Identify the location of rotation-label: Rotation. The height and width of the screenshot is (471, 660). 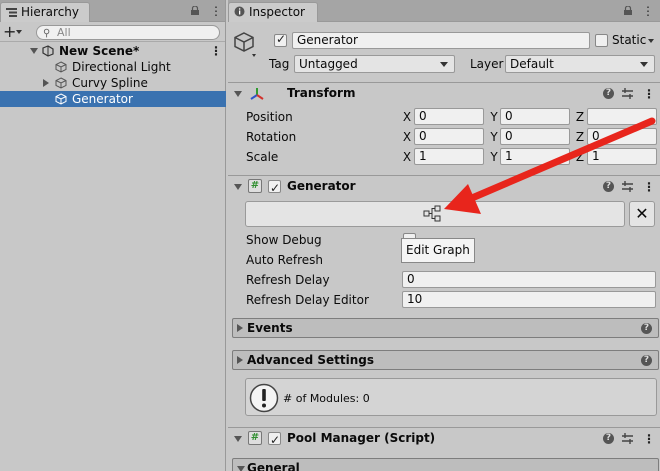
(271, 137).